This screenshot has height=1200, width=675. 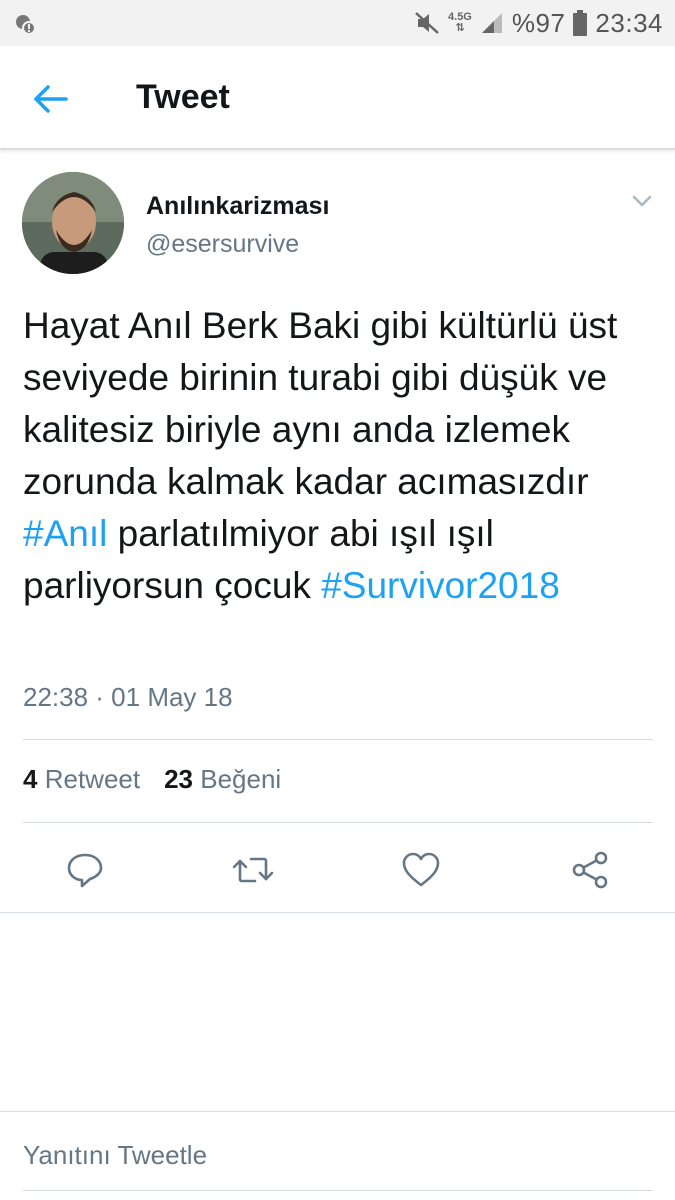 I want to click on hashtag-link: #Anıl, so click(x=65, y=533).